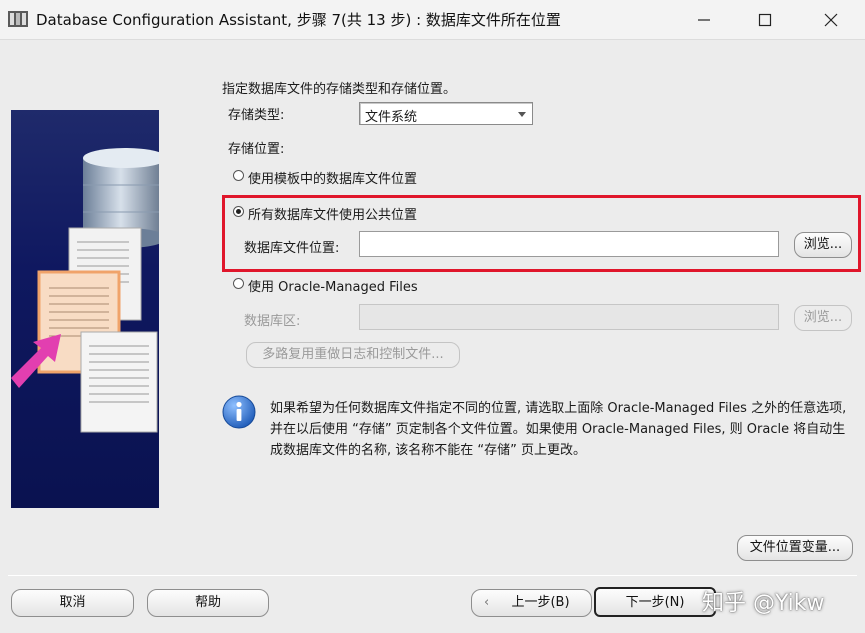 The height and width of the screenshot is (633, 865). I want to click on maximize-button, so click(765, 20).